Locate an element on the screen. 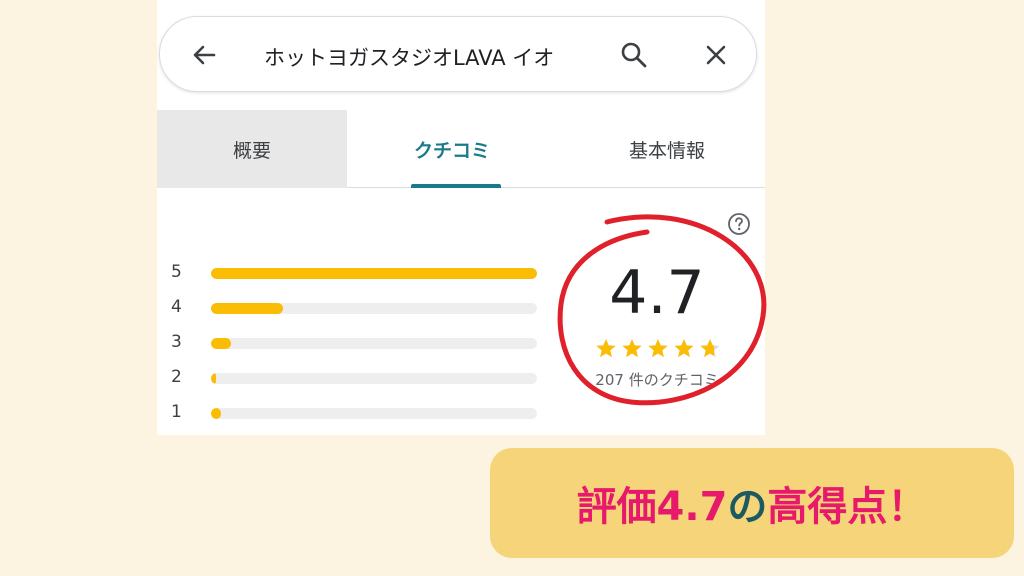  banner-text-particle: の is located at coordinates (747, 507).